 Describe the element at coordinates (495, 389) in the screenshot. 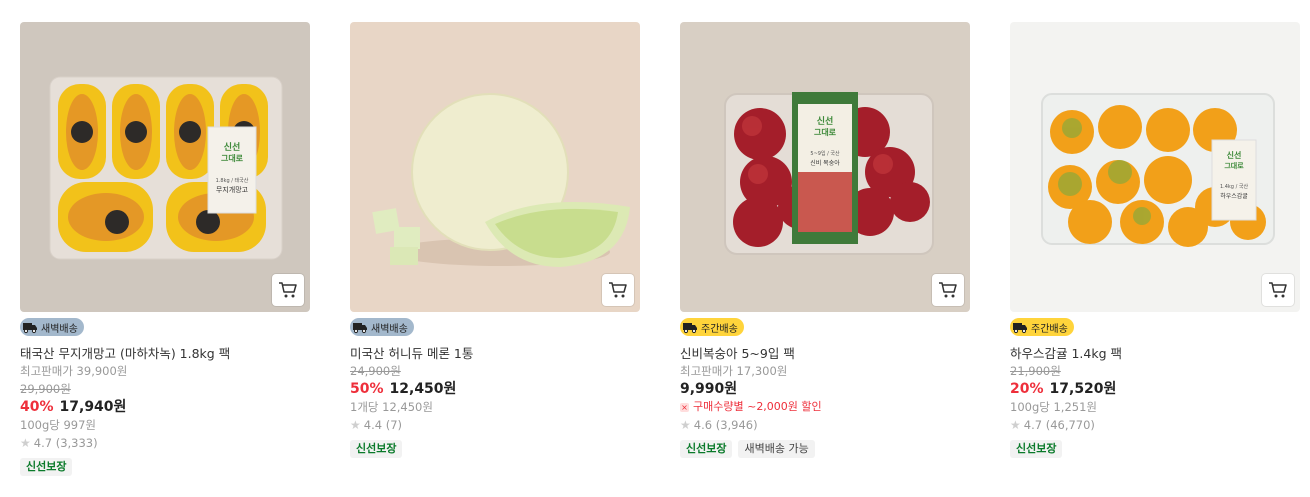

I see `price-row: 50% 12,450원` at that location.